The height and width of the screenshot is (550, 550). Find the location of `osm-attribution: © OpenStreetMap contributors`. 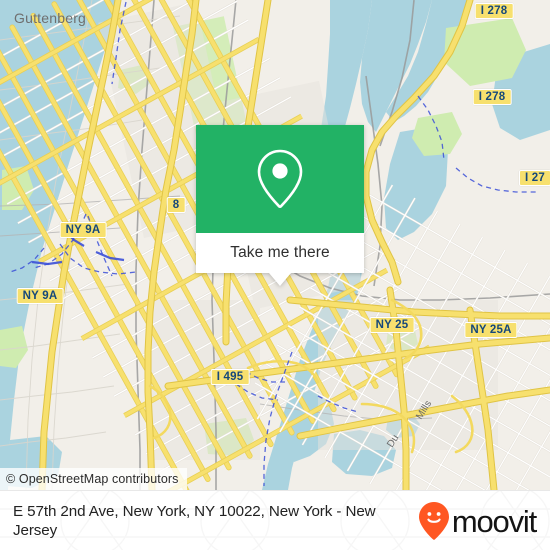

osm-attribution: © OpenStreetMap contributors is located at coordinates (93, 479).